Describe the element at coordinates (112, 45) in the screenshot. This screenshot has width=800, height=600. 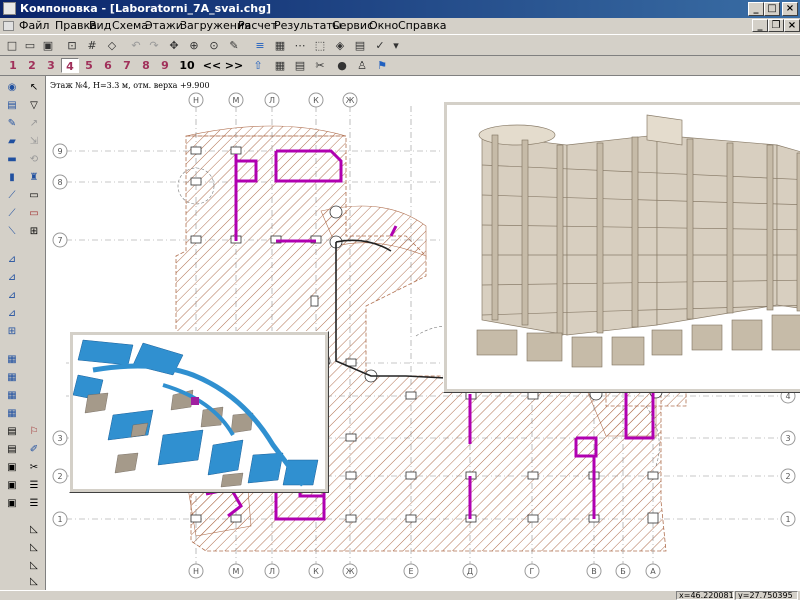
I see `erase-icon: ◇` at that location.